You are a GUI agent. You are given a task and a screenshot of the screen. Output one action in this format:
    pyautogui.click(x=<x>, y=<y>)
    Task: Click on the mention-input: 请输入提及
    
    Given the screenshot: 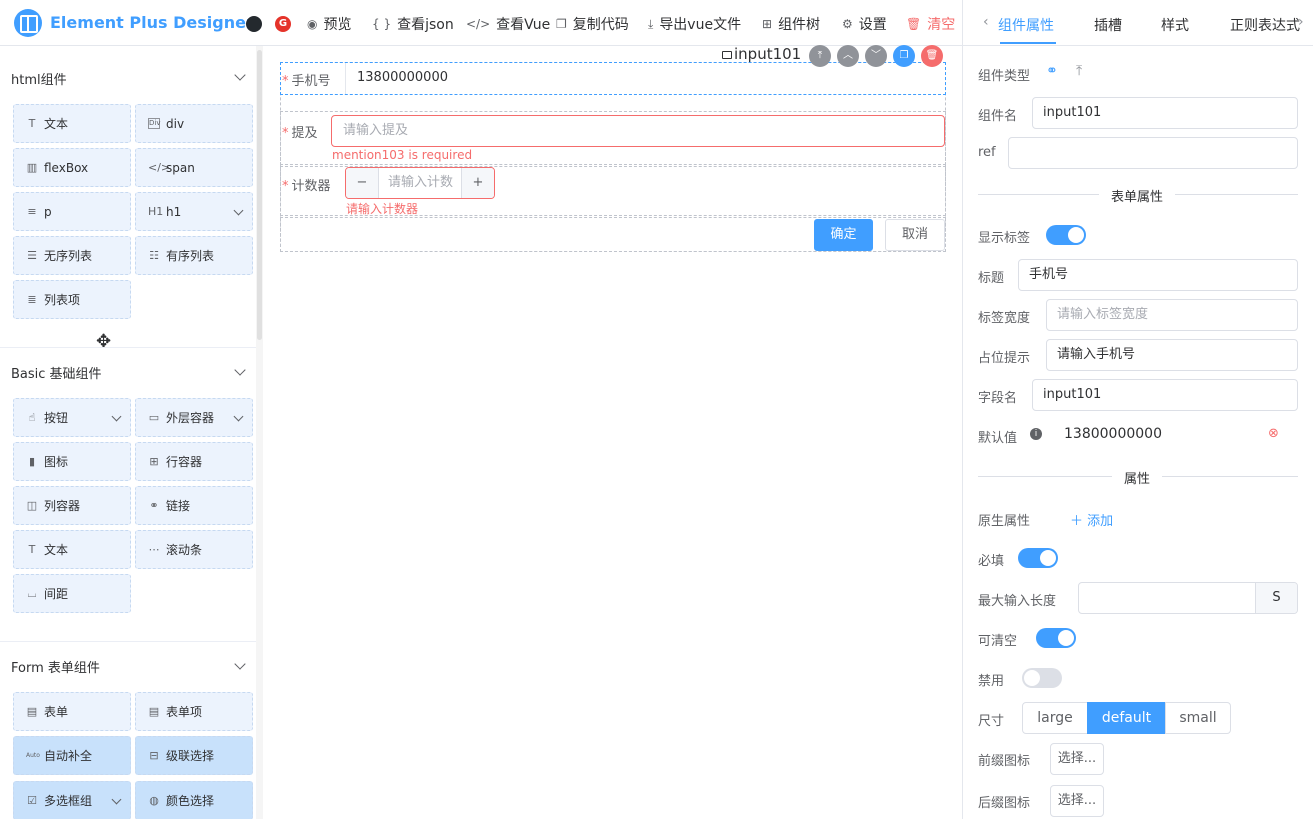 What is the action you would take?
    pyautogui.click(x=638, y=131)
    